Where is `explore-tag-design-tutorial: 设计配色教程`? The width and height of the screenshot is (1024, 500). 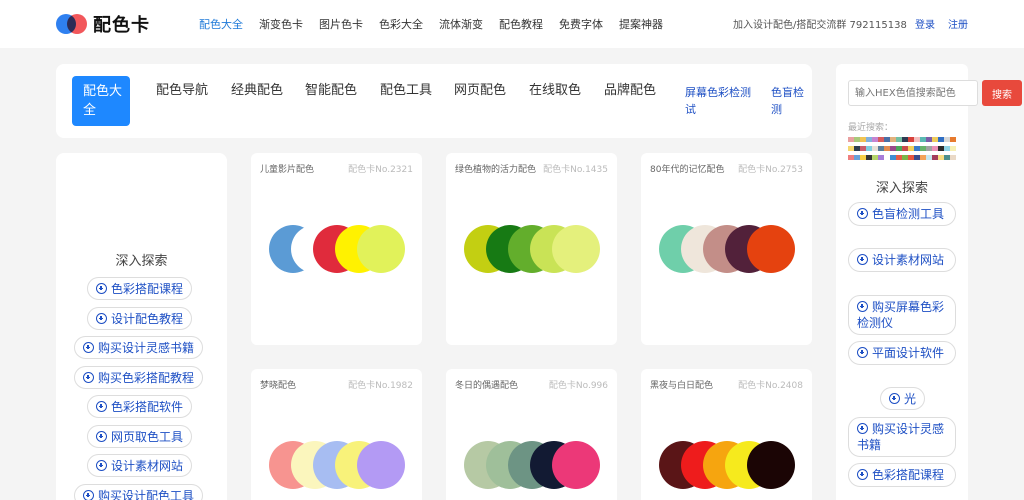 explore-tag-design-tutorial: 设计配色教程 is located at coordinates (140, 318).